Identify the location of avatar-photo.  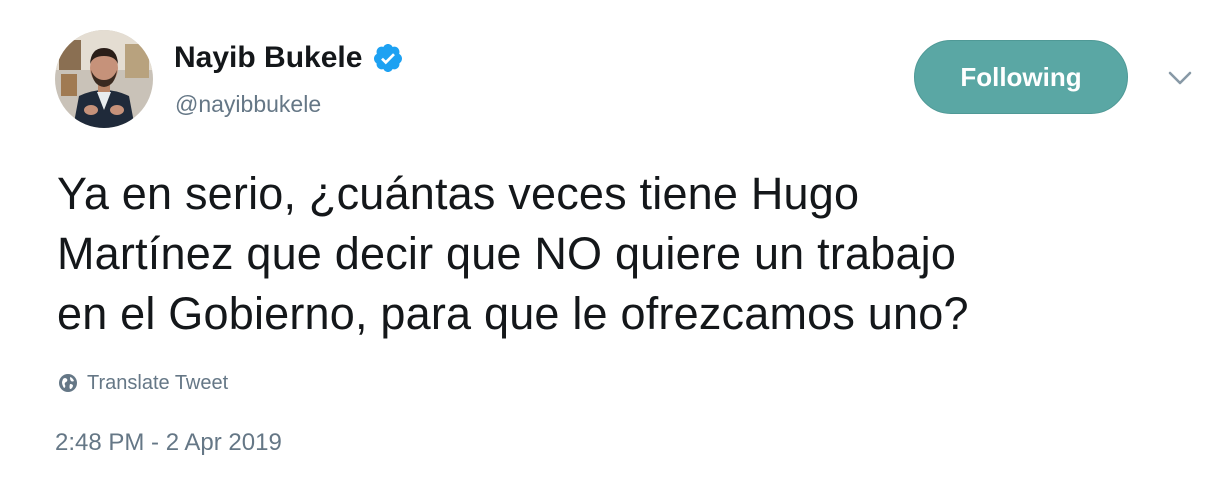
(104, 79).